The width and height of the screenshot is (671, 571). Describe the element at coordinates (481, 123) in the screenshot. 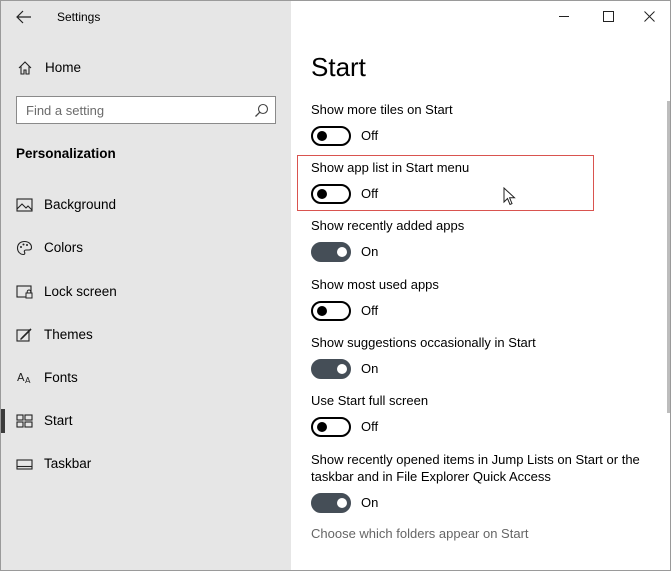

I see `setting-more-tiles: Show more tiles on Start Off` at that location.